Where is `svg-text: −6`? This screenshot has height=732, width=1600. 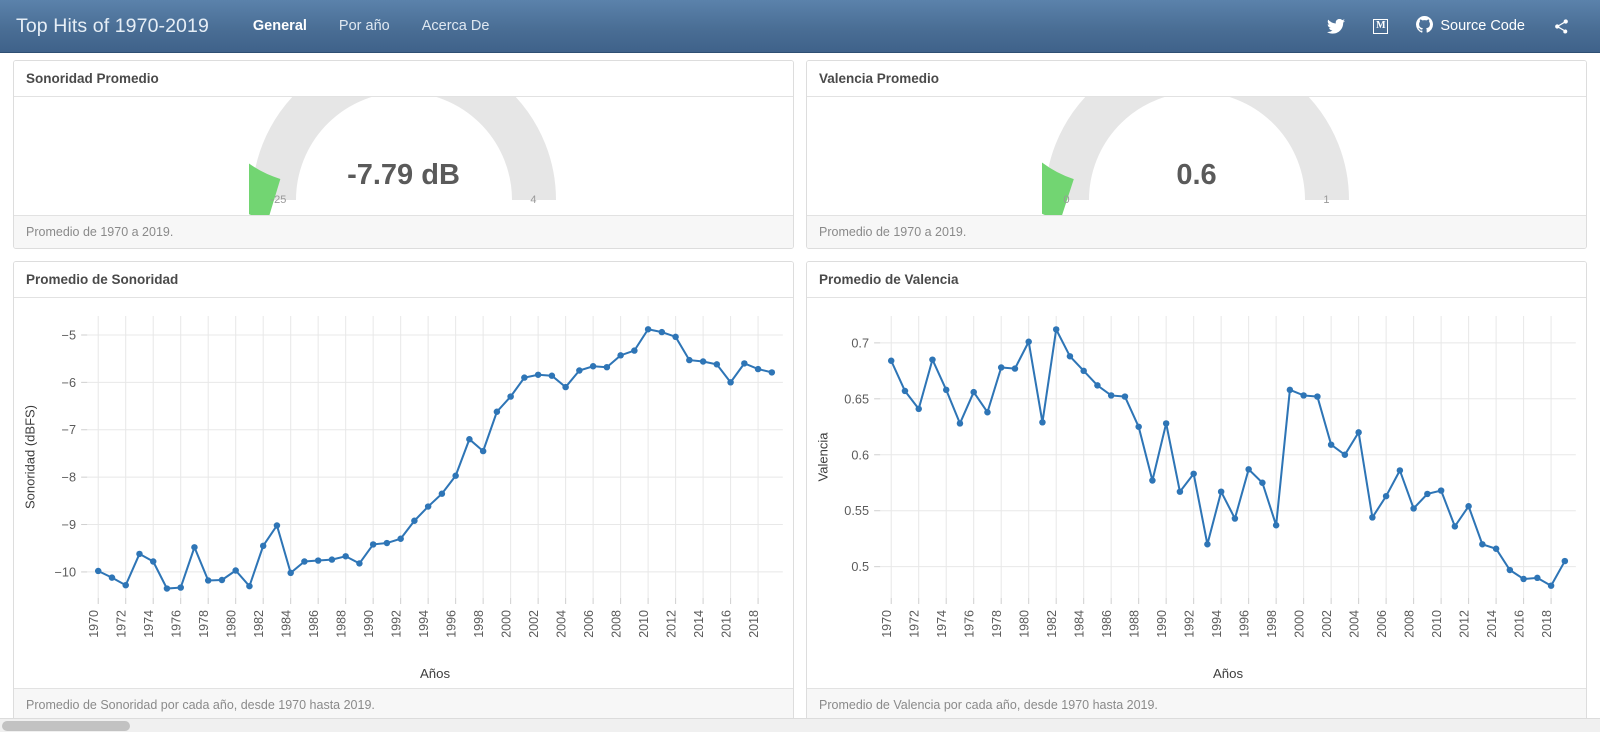 svg-text: −6 is located at coordinates (69, 383).